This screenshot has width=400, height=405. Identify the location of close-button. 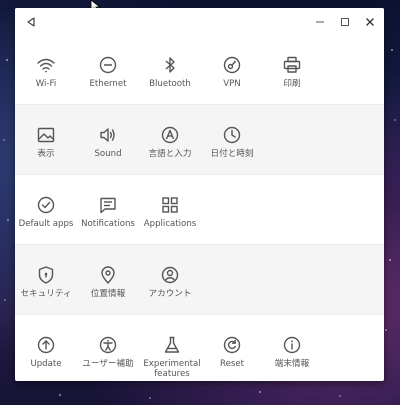
(370, 21).